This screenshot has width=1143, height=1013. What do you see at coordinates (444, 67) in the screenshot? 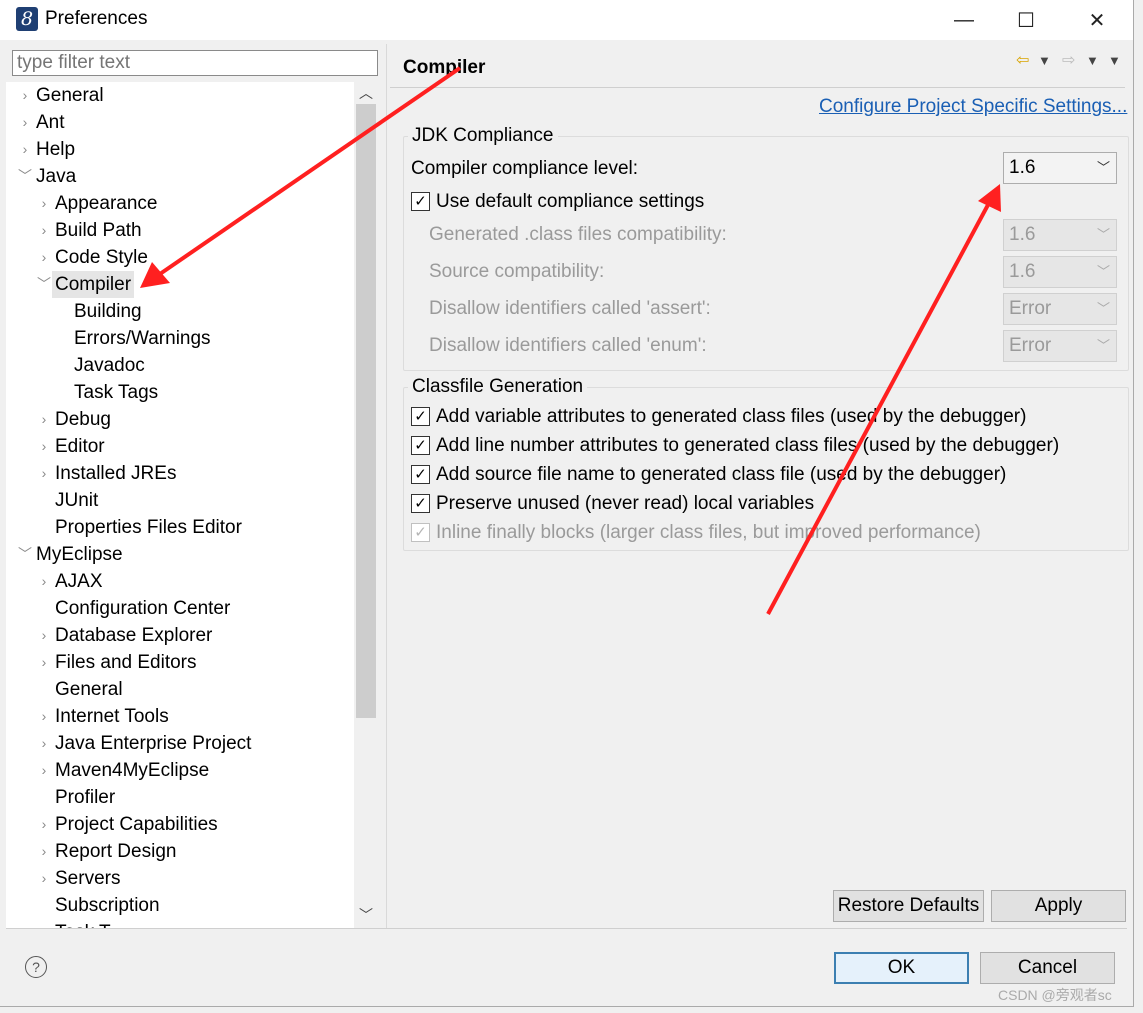
I see `page-title: Compiler` at bounding box center [444, 67].